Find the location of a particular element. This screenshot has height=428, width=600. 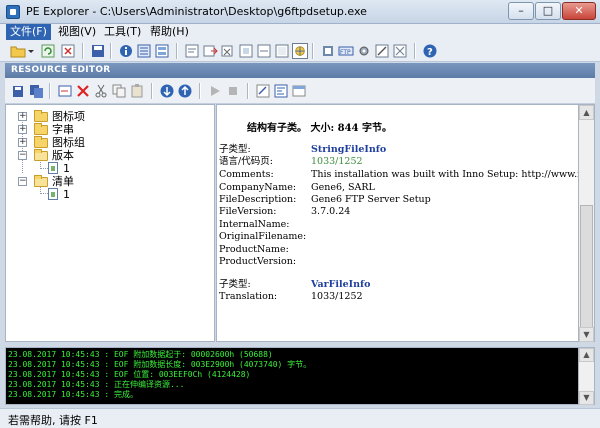

field-key: 语言/代码页: is located at coordinates (246, 161).